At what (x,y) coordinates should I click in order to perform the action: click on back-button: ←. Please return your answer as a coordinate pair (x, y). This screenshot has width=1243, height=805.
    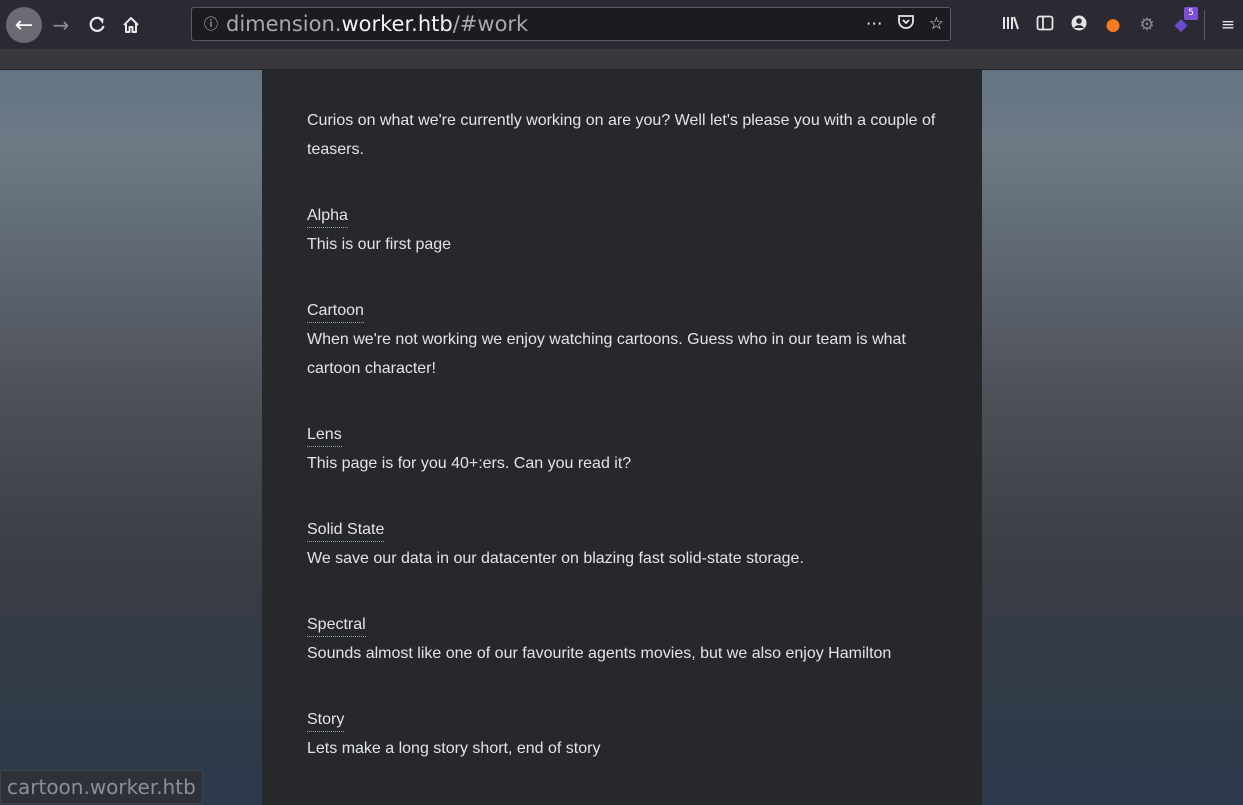
    Looking at the image, I should click on (24, 25).